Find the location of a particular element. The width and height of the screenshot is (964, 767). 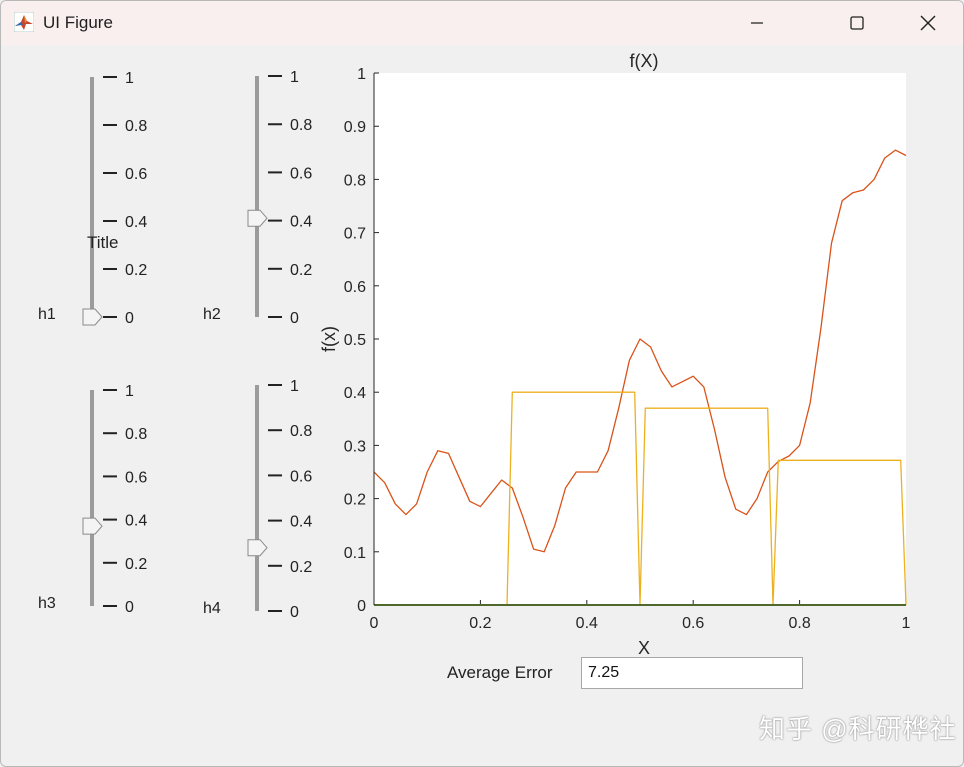

slider-tick-label: 0.4 is located at coordinates (301, 522).